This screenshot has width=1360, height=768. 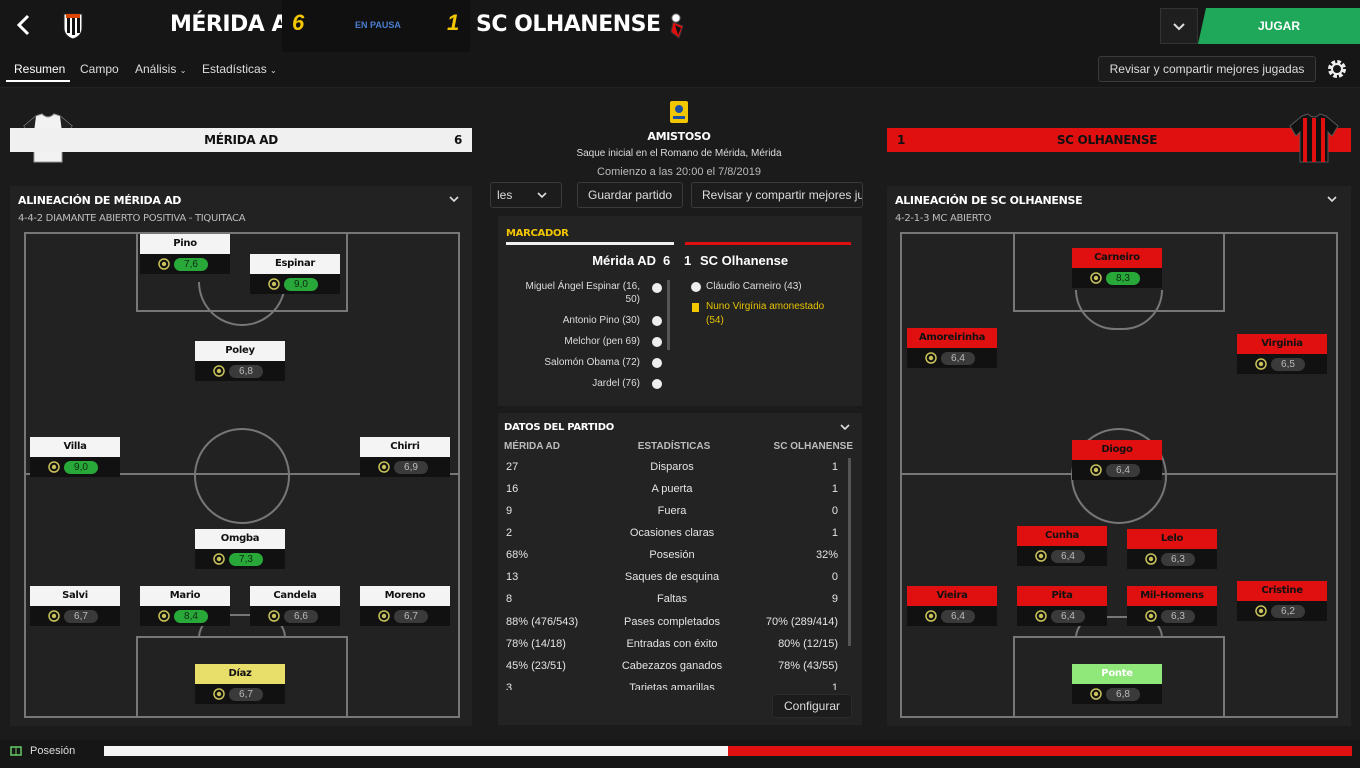 What do you see at coordinates (777, 195) in the screenshot?
I see `review-share-button: Revisar y compartir mejores ju` at bounding box center [777, 195].